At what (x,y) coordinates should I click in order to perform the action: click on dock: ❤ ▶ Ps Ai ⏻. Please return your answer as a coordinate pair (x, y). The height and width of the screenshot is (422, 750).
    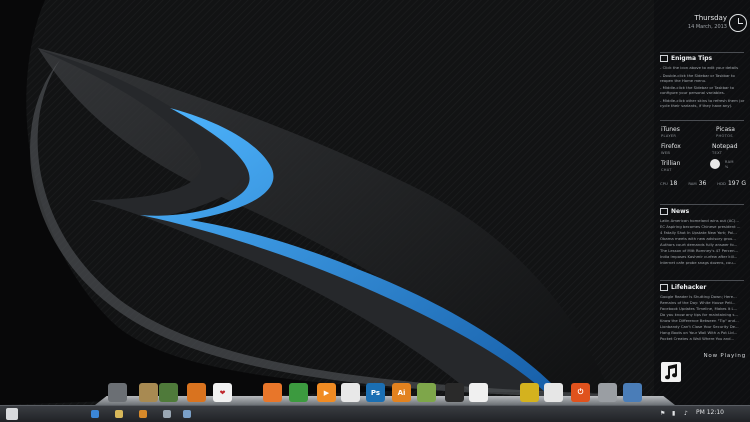
    Looking at the image, I should click on (385, 392).